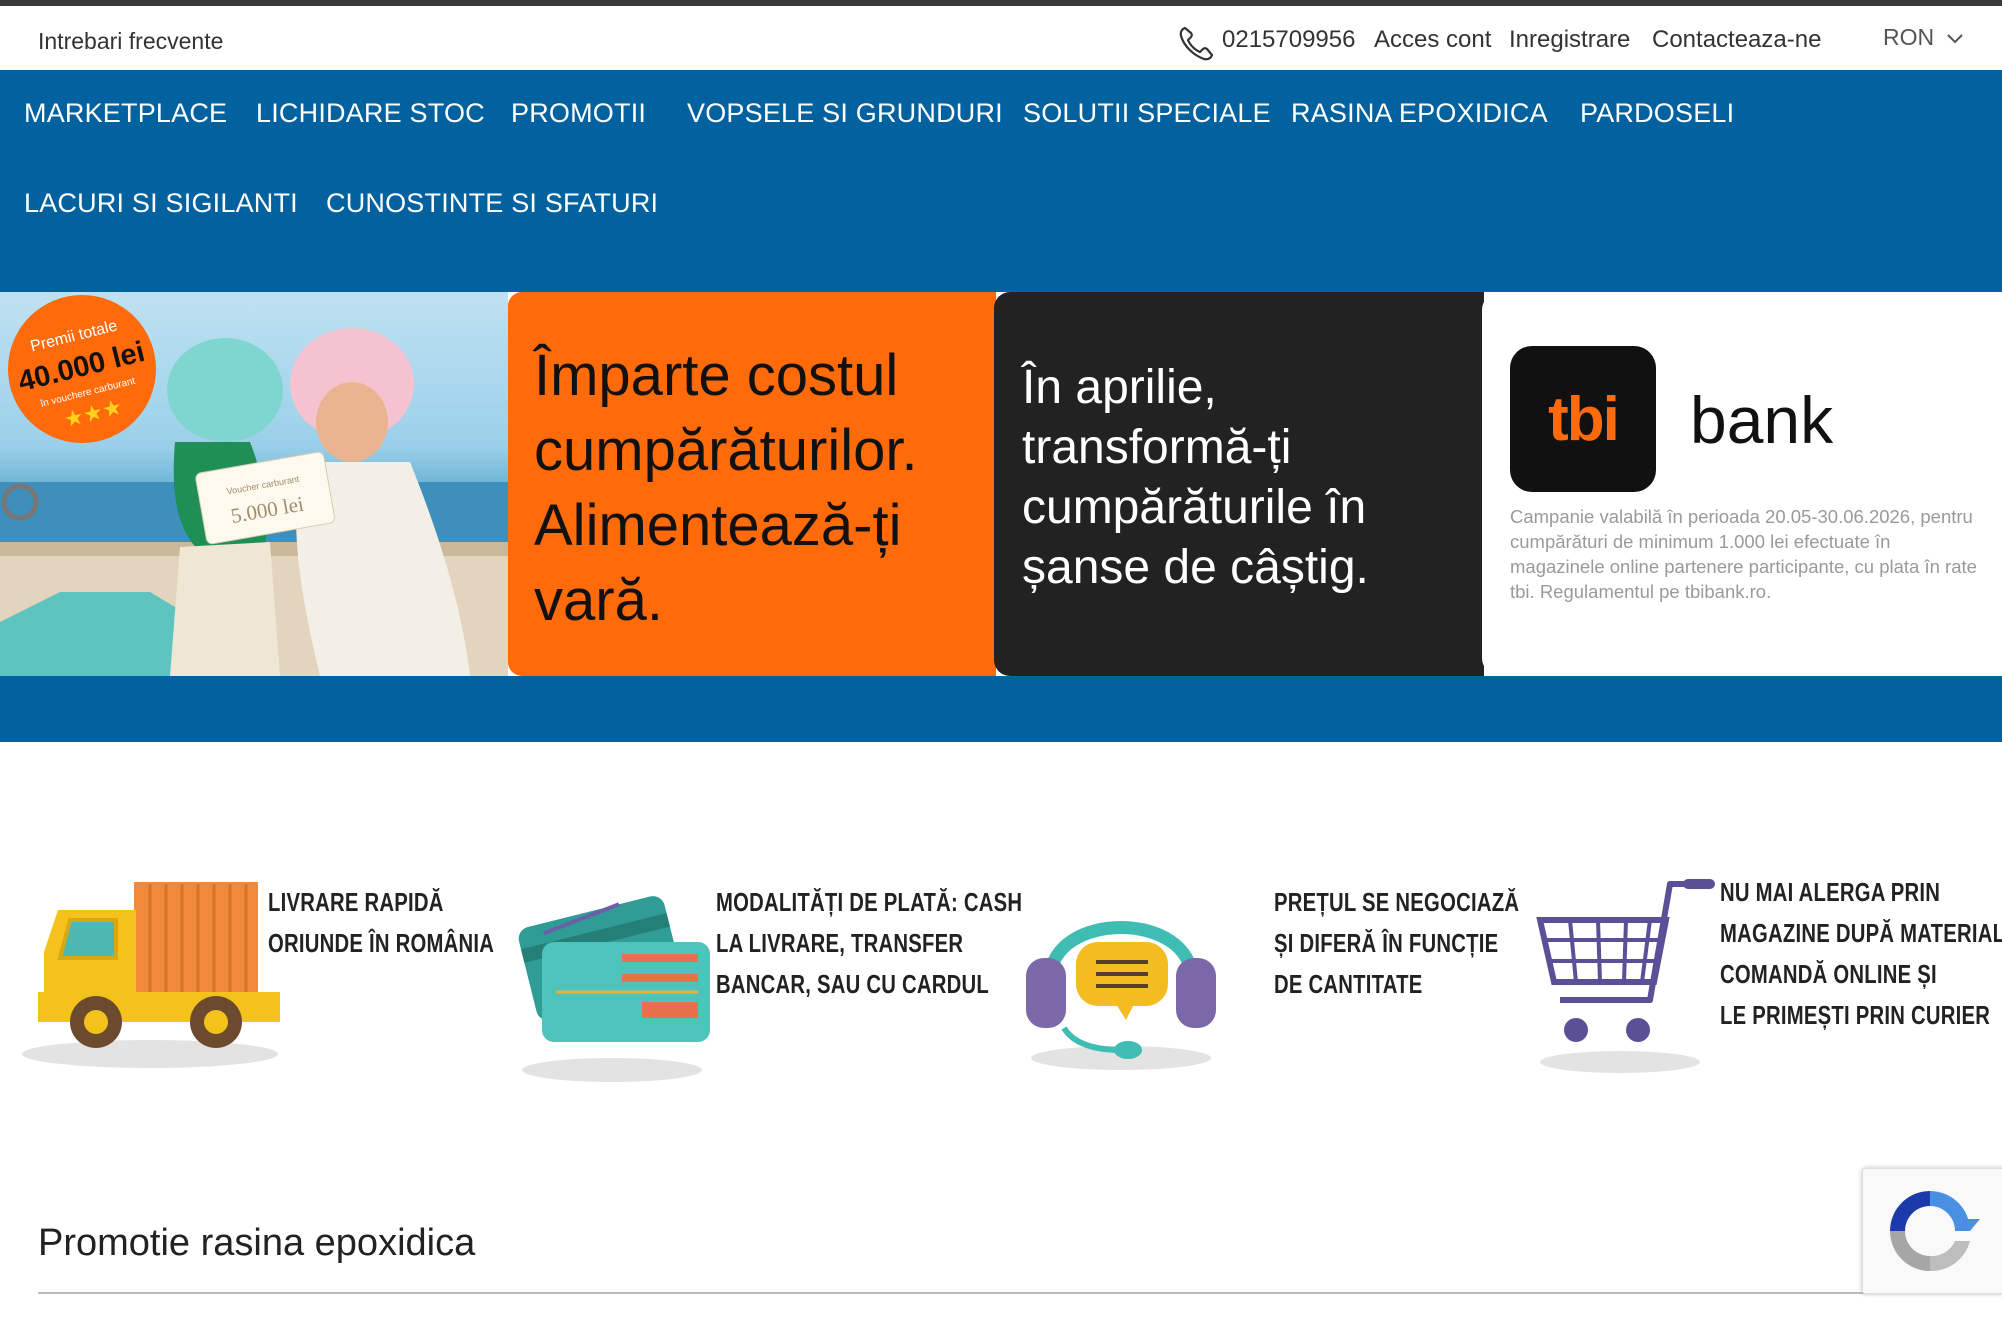 The image size is (2002, 1318). I want to click on nav-cunostinte-si-sfaturi: CUNOSTINTE SI SFATURI, so click(492, 203).